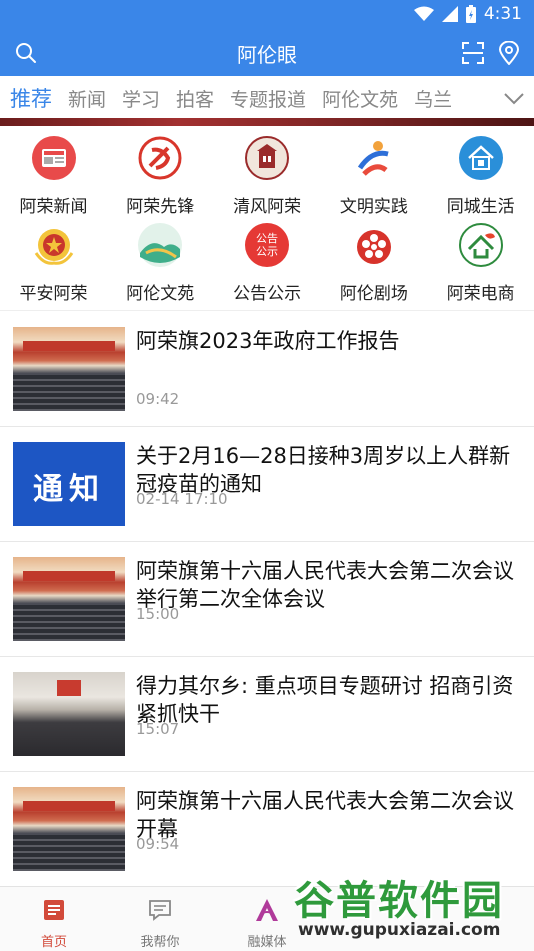  What do you see at coordinates (54, 923) in the screenshot?
I see `nav-home: 首页` at bounding box center [54, 923].